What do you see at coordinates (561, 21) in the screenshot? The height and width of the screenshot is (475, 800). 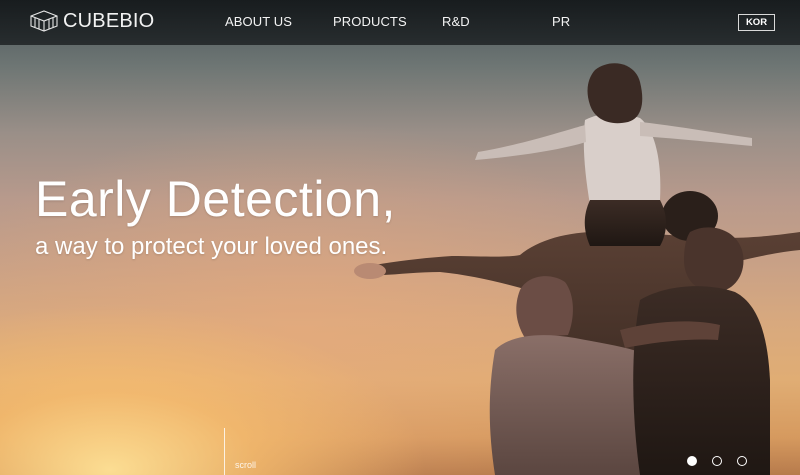 I see `nav-pr: PR` at bounding box center [561, 21].